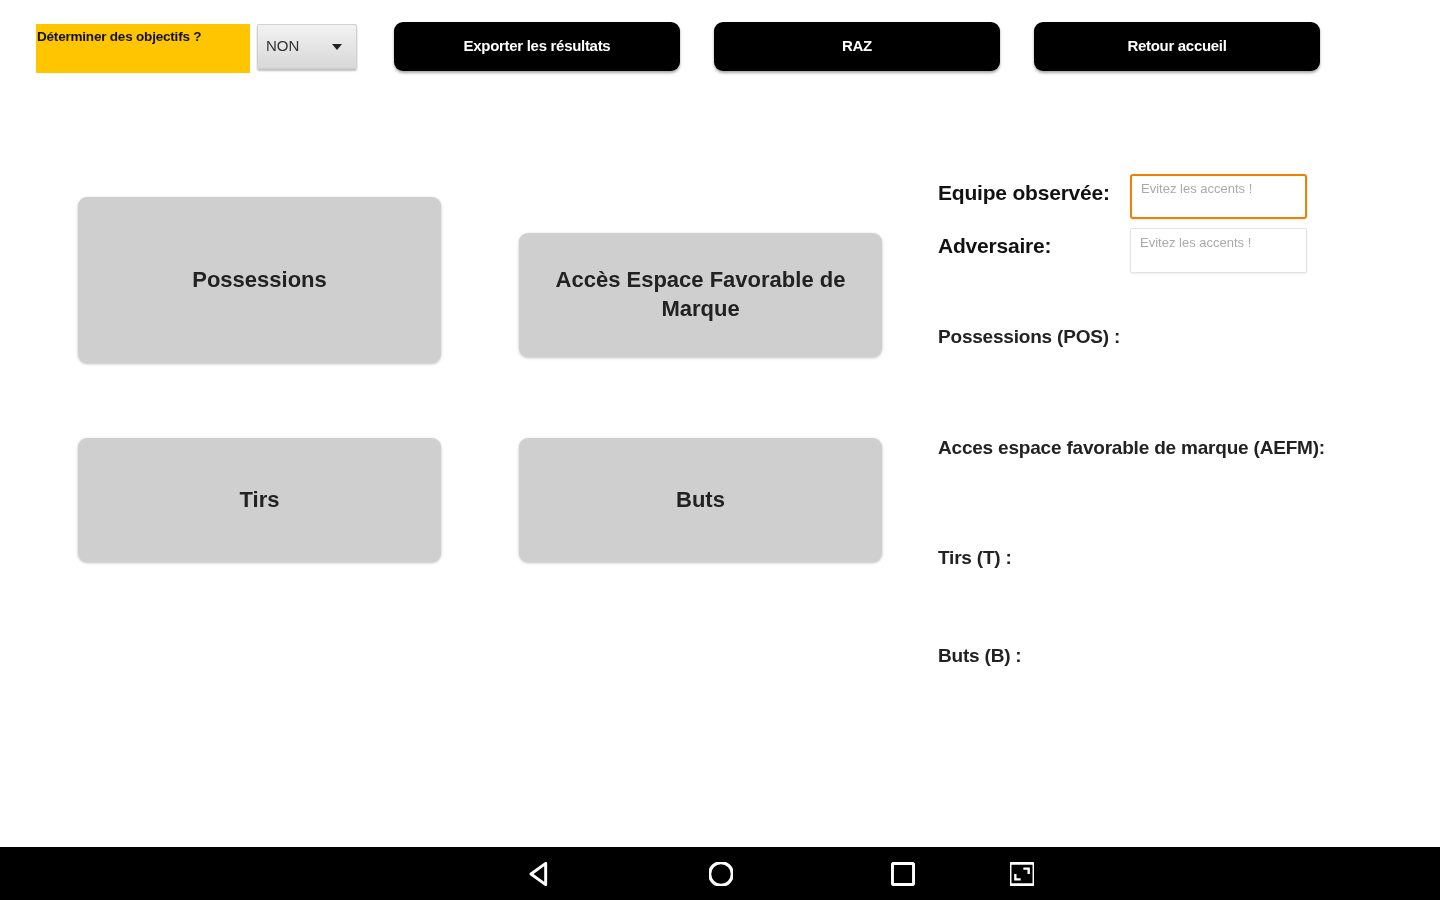 This screenshot has height=900, width=1440. Describe the element at coordinates (700, 295) in the screenshot. I see `counter-button: Accès Espace Favorable de Marque` at that location.